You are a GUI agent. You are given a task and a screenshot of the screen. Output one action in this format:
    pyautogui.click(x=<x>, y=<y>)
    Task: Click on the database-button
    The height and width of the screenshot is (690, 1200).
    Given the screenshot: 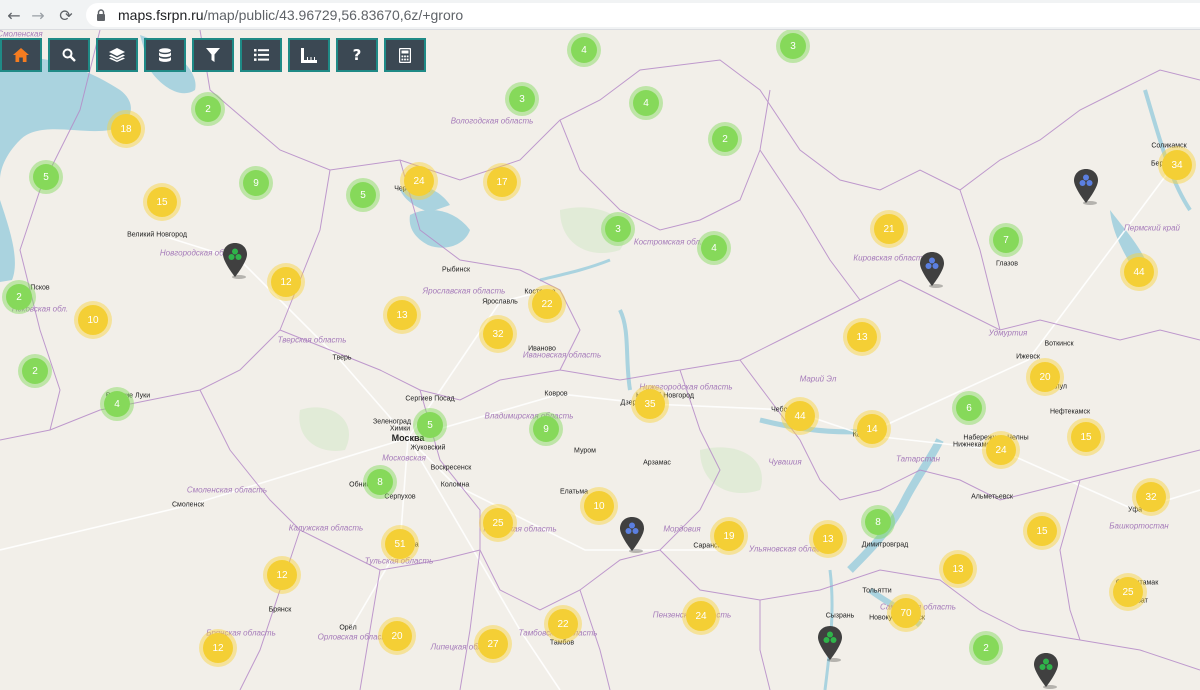 What is the action you would take?
    pyautogui.click(x=165, y=55)
    